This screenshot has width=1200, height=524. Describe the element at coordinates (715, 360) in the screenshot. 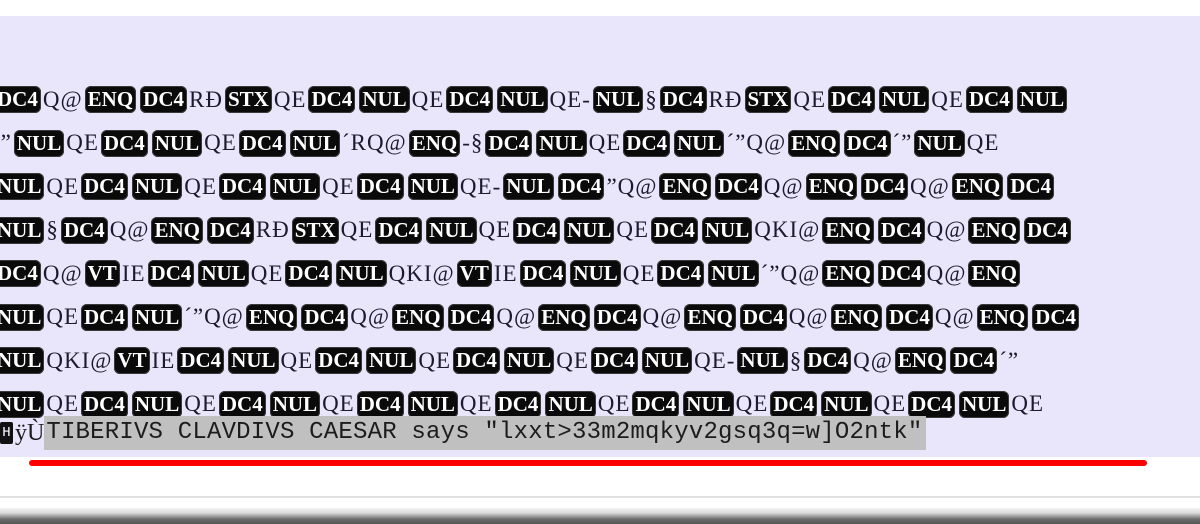

I see `plain-chars: QE-` at that location.